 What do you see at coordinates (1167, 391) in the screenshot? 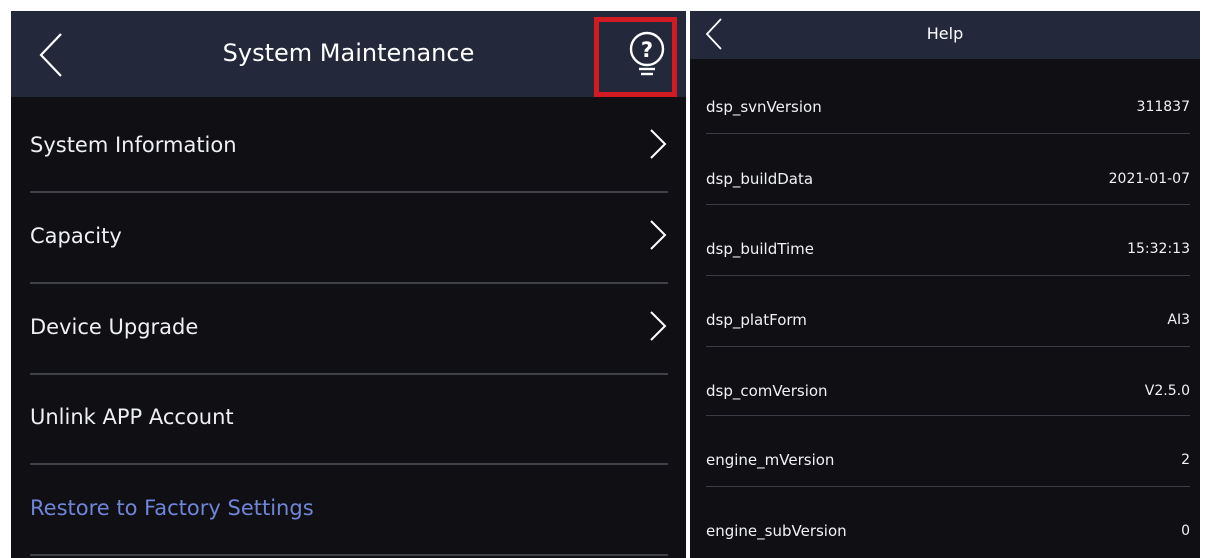
I see `info-value: V2.5.0` at bounding box center [1167, 391].